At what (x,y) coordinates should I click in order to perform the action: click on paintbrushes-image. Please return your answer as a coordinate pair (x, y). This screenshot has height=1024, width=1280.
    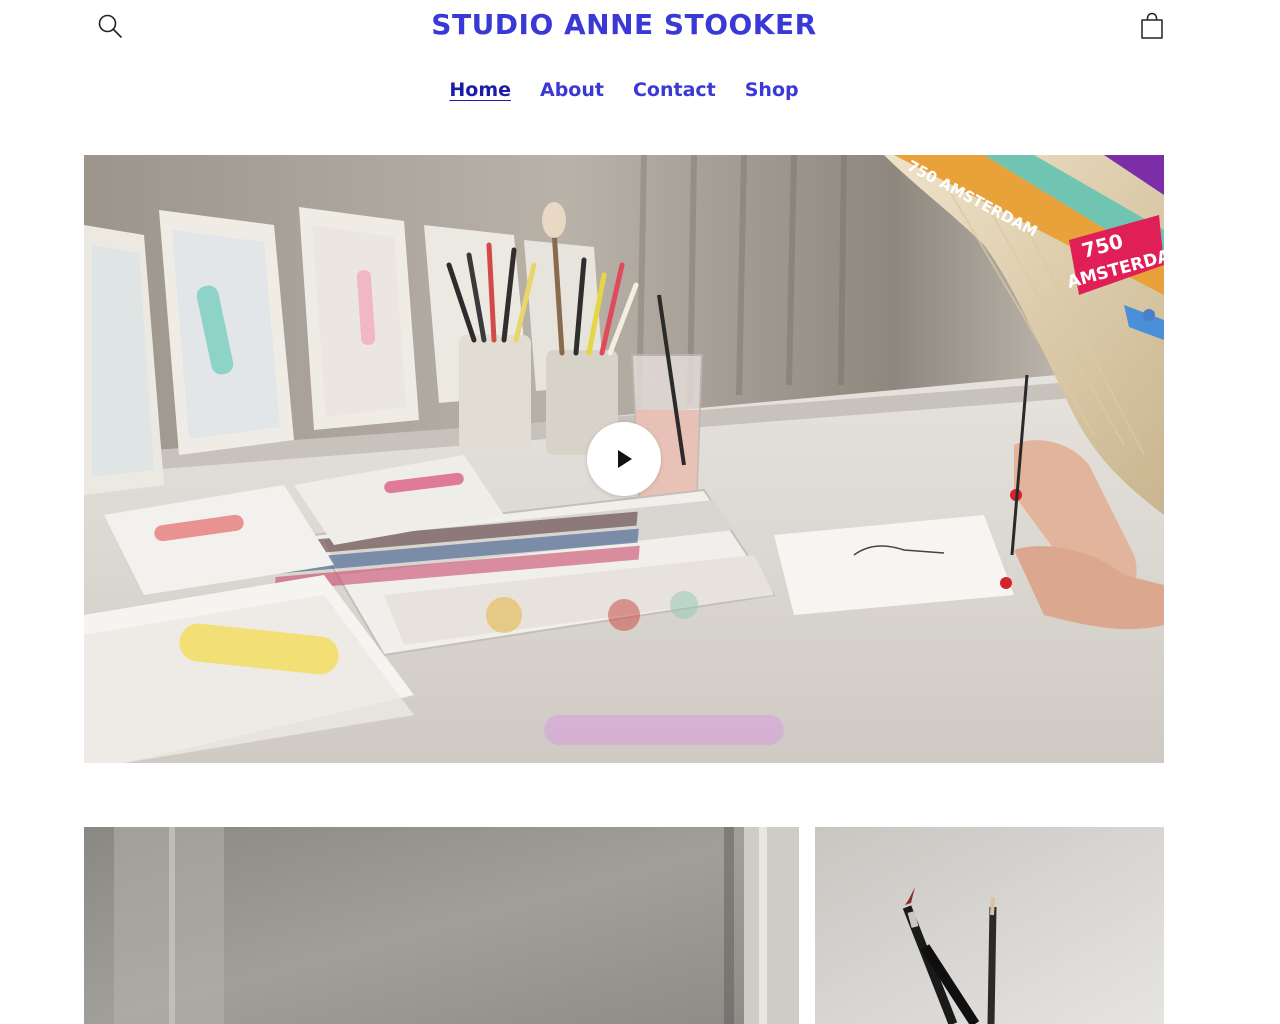
    Looking at the image, I should click on (989, 925).